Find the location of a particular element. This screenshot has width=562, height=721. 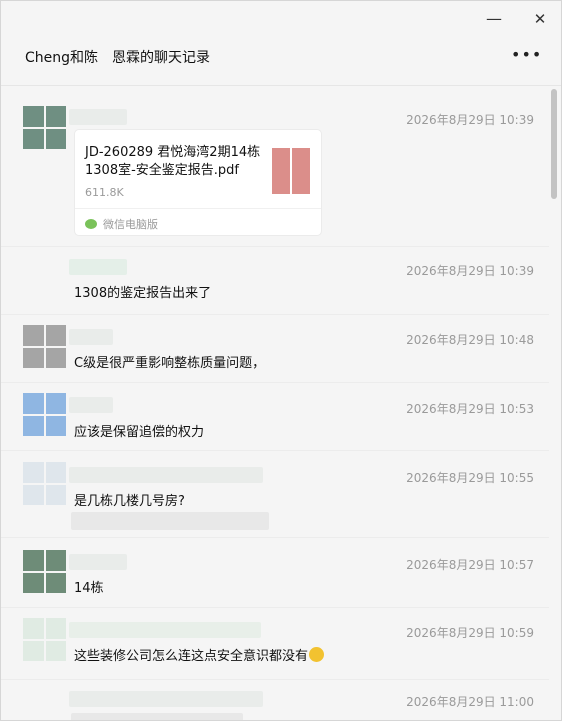

divider is located at coordinates (198, 208).